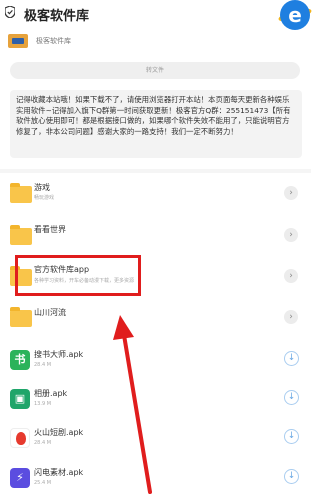 The image size is (320, 500). What do you see at coordinates (155, 171) in the screenshot?
I see `divider` at bounding box center [155, 171].